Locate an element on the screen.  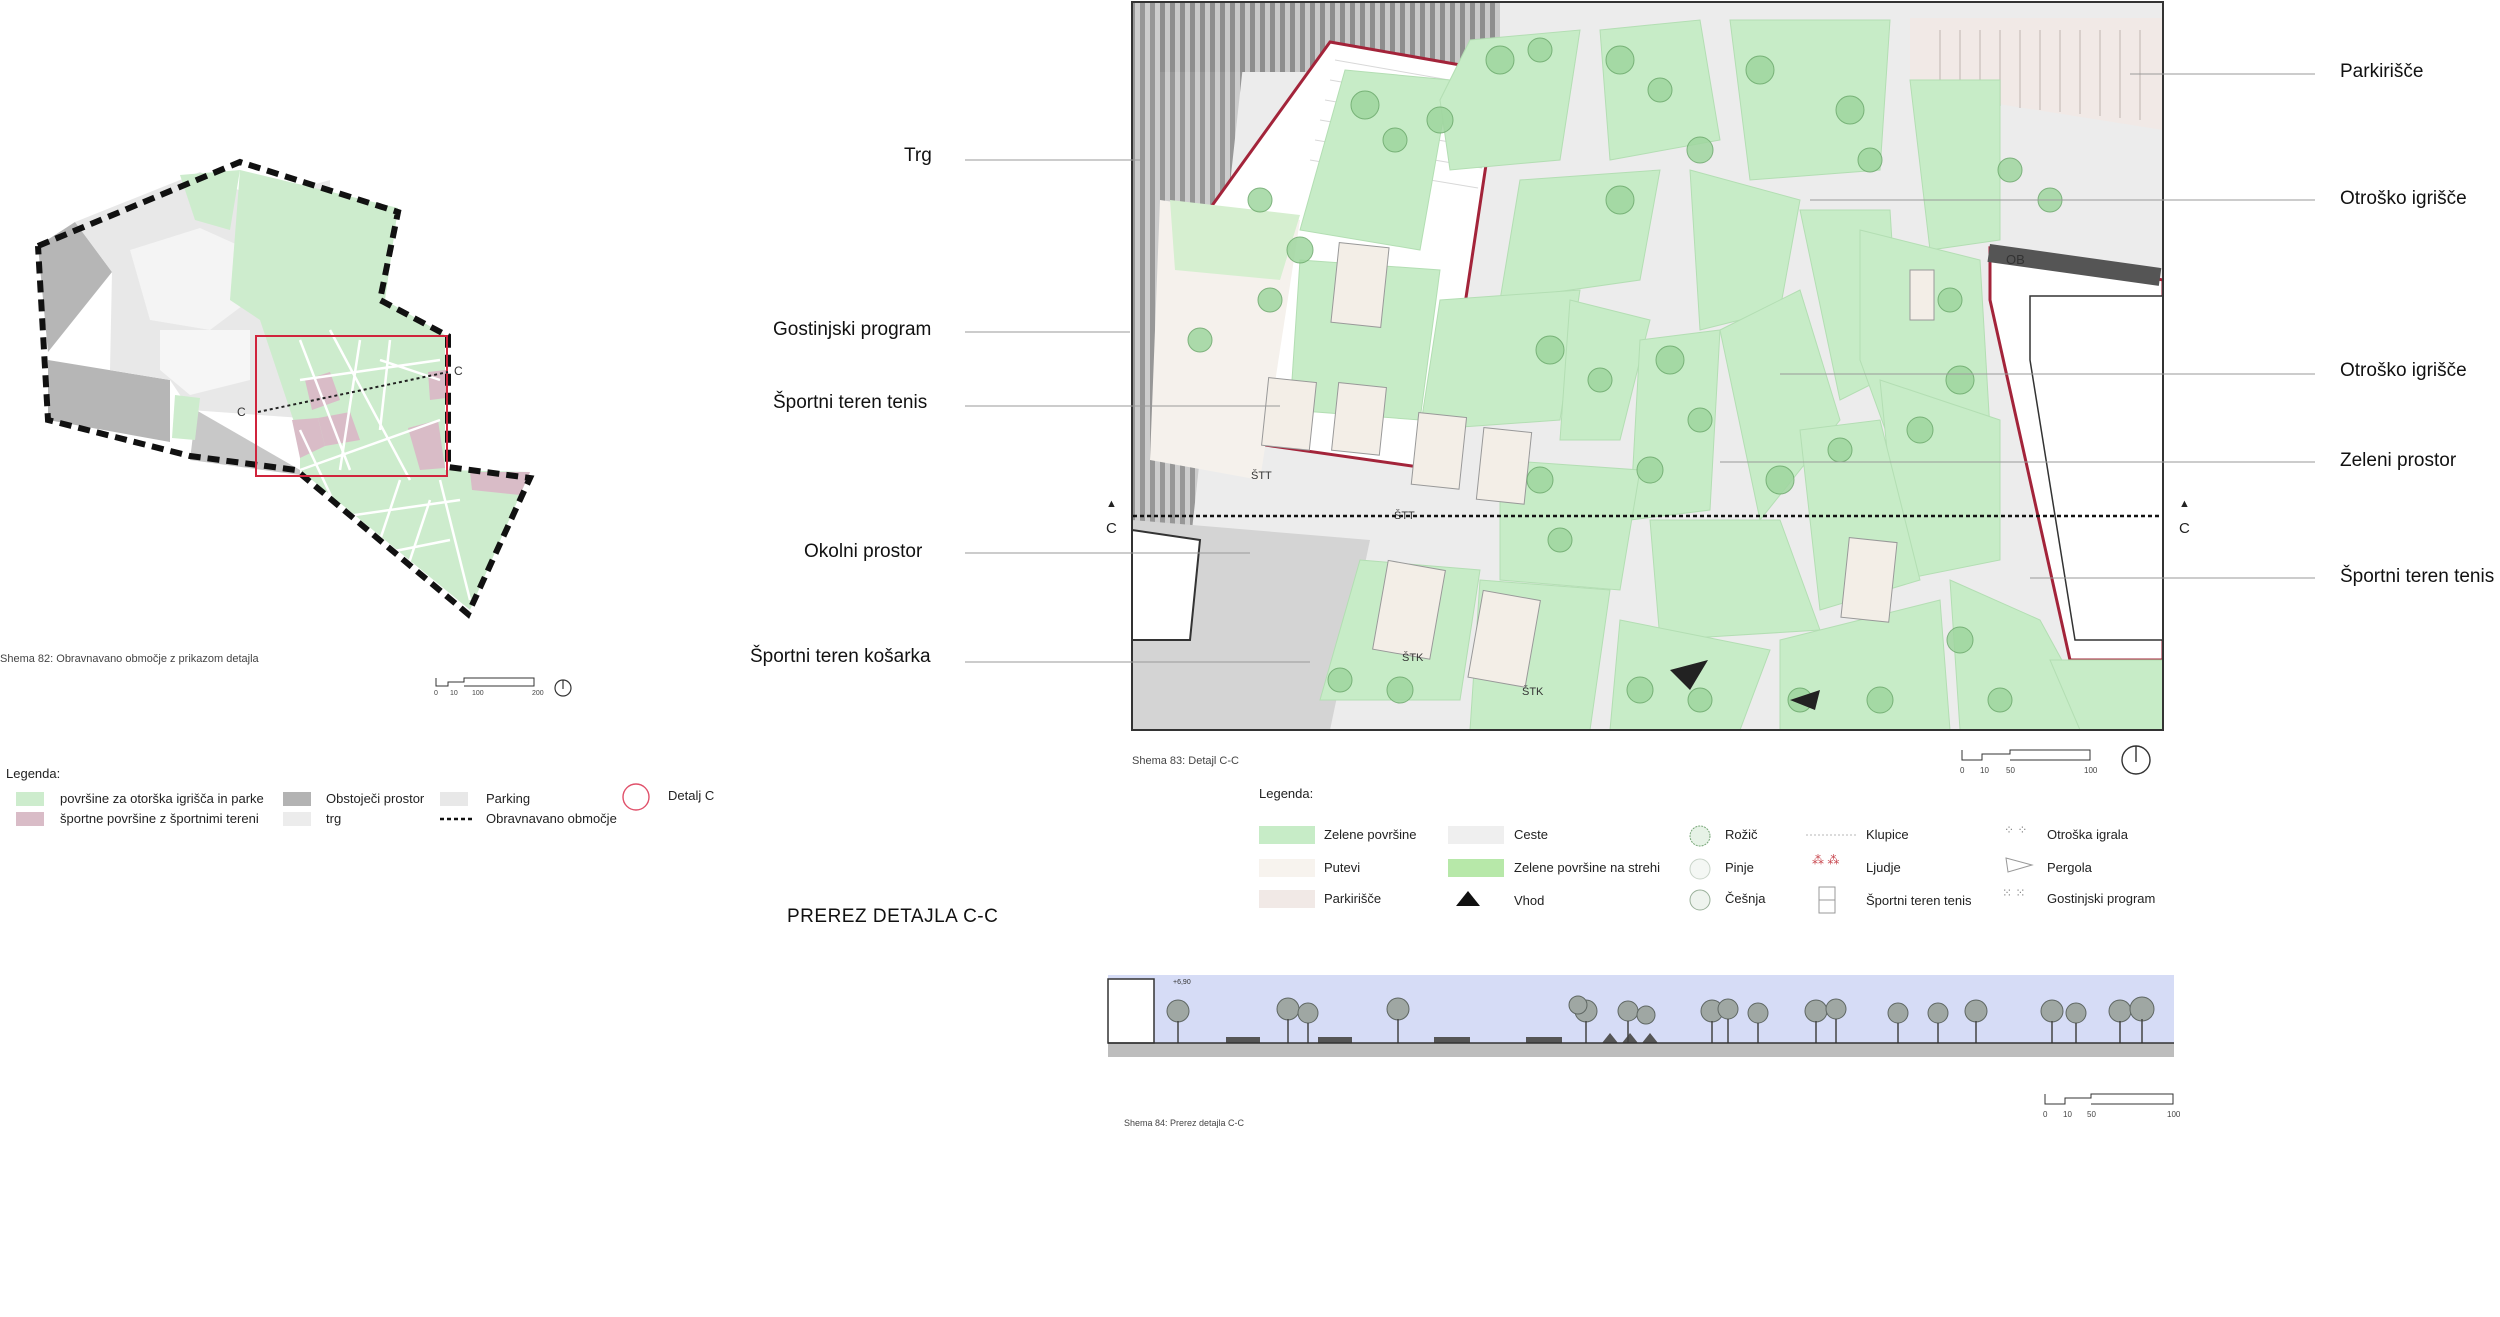
legend-label: Obravnavano območje is located at coordinates (551, 818).